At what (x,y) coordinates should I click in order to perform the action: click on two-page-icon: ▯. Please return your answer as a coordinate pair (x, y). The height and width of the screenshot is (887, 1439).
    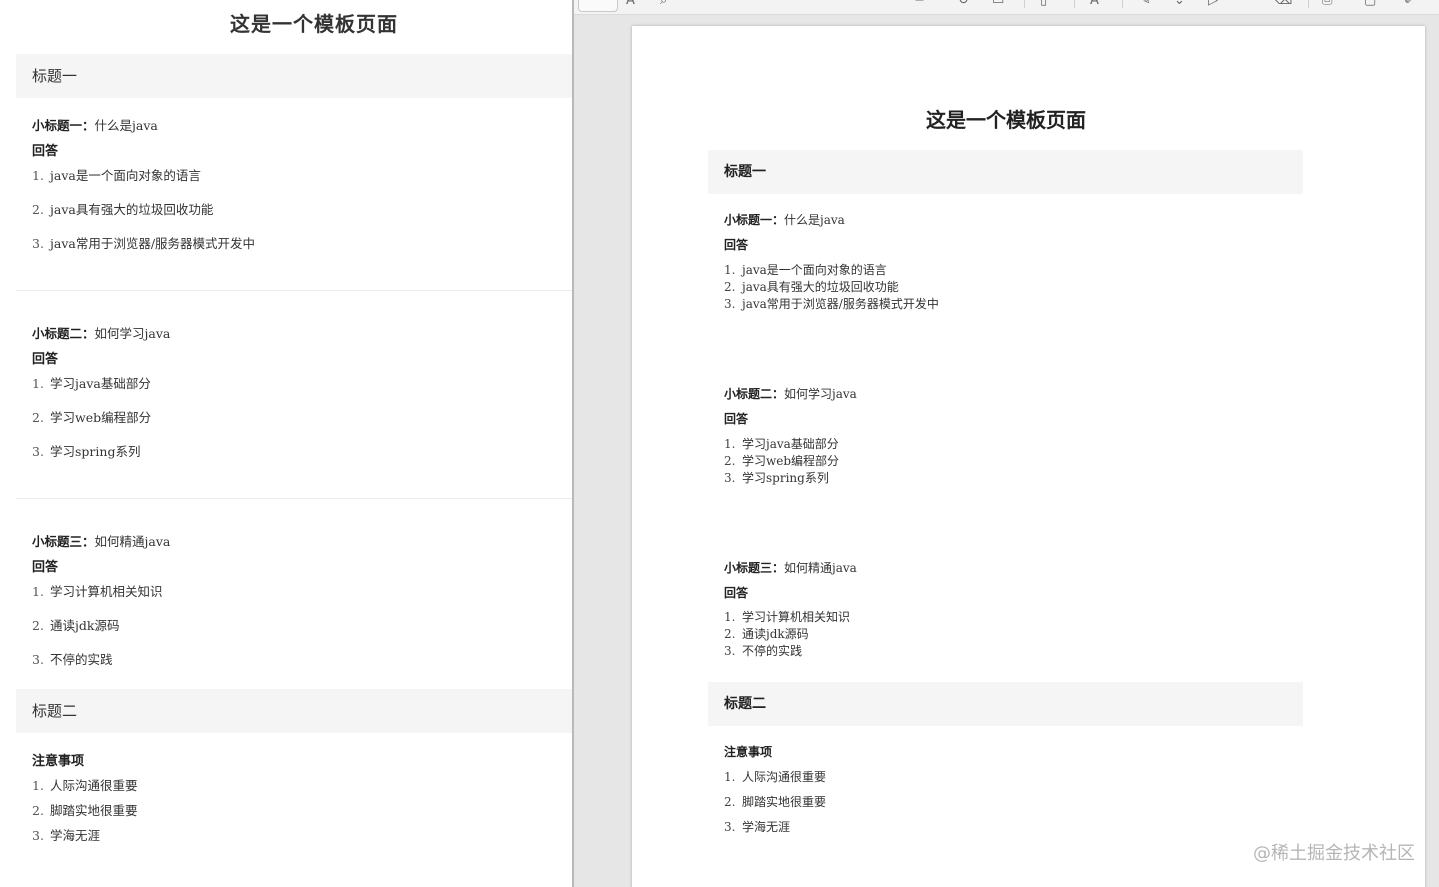
    Looking at the image, I should click on (1043, 6).